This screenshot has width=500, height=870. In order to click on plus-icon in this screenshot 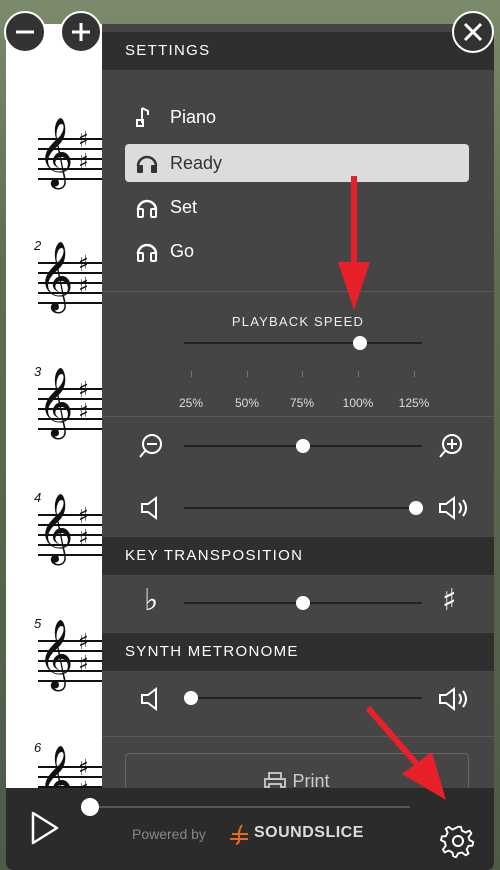, I will do `click(81, 32)`.